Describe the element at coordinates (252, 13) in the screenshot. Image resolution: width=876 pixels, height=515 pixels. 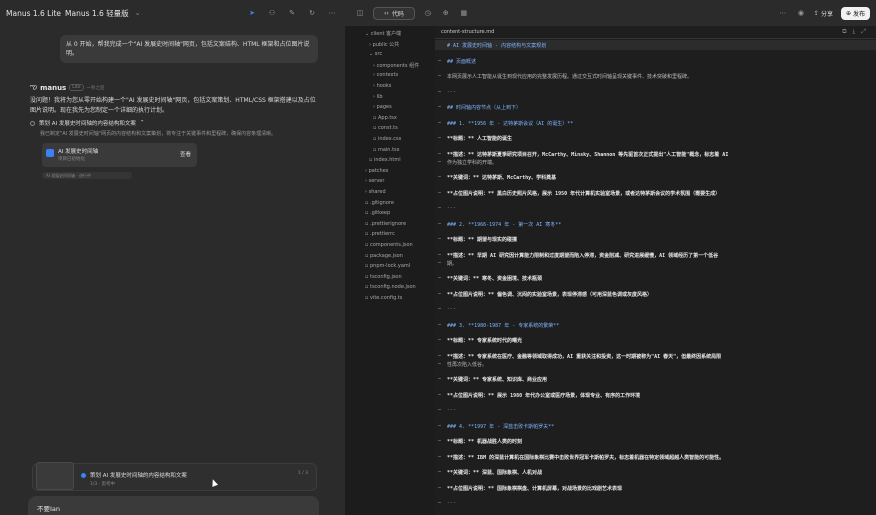
I see `send-icon: ➤` at that location.